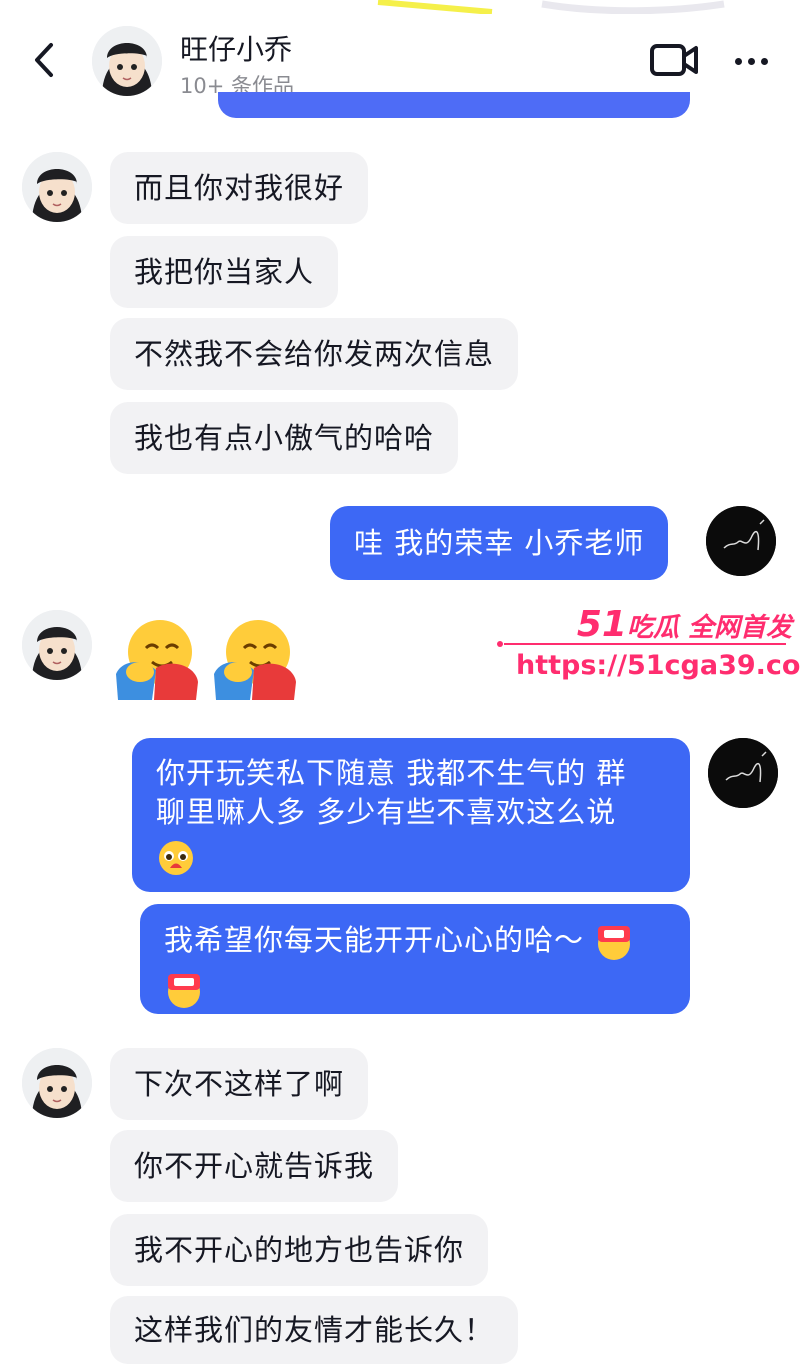 Image resolution: width=800 pixels, height=1367 pixels. What do you see at coordinates (658, 665) in the screenshot?
I see `watermark-url: https://51cga39.com` at bounding box center [658, 665].